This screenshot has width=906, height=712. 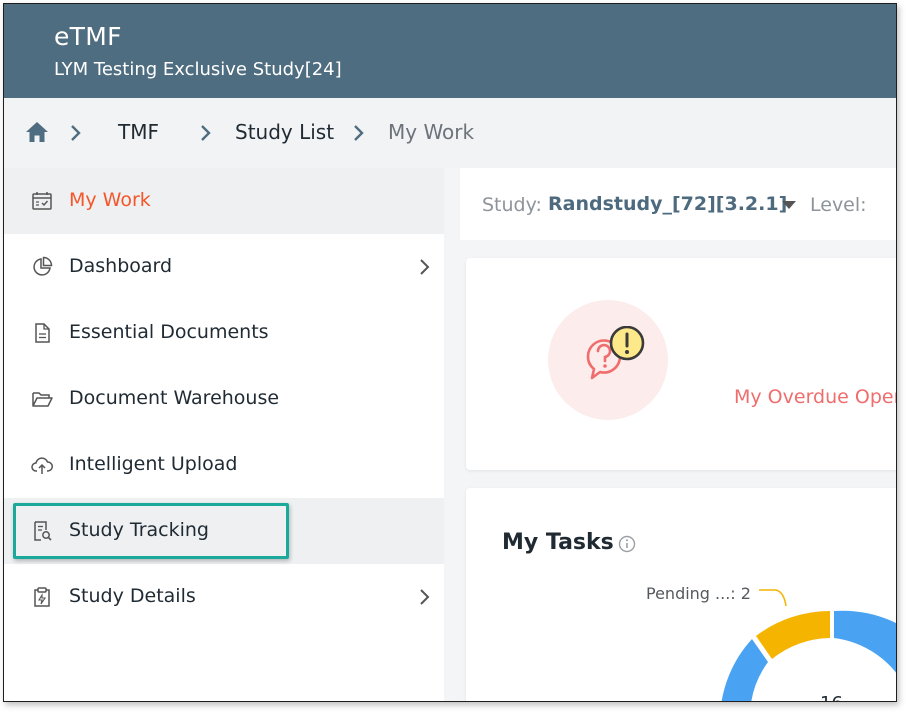 I want to click on clipboard-icon, so click(x=42, y=597).